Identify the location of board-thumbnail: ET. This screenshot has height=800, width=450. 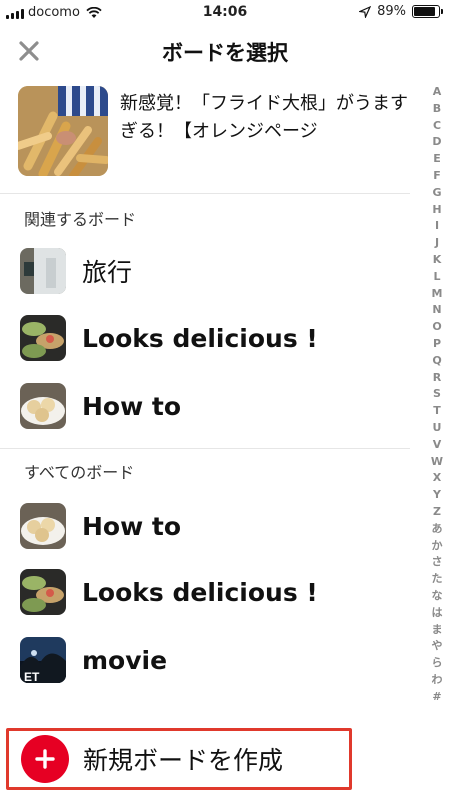
(43, 660).